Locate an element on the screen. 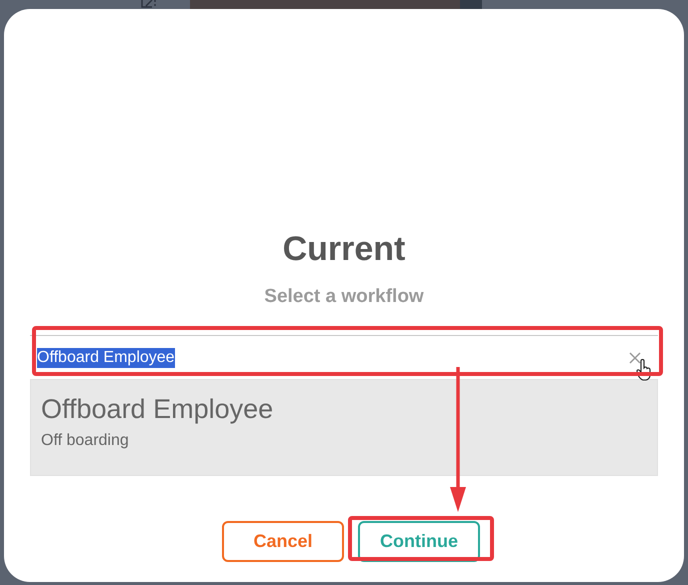  hand-cursor-icon is located at coordinates (644, 370).